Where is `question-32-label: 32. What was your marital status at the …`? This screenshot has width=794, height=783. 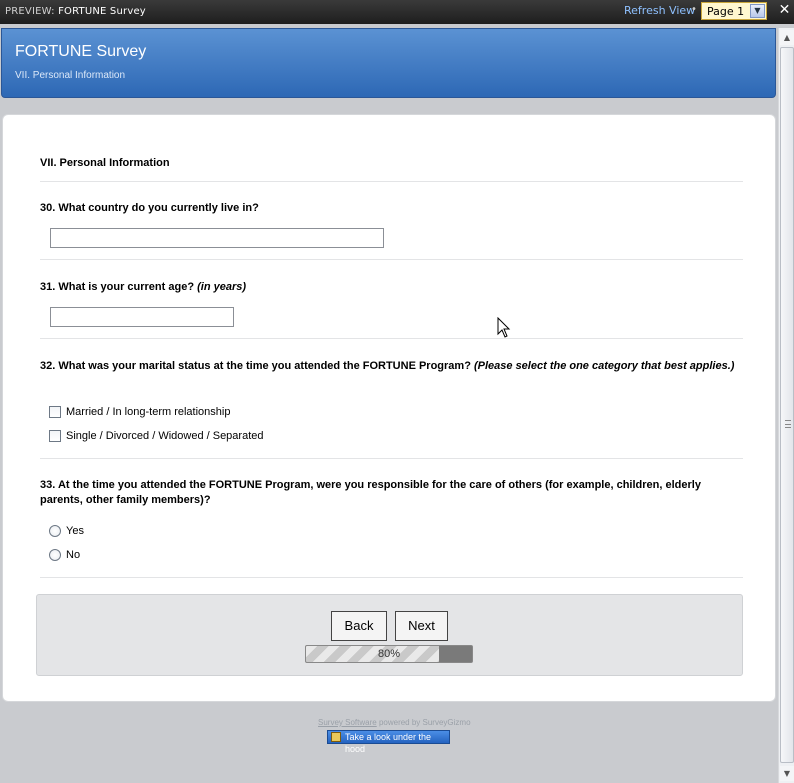 question-32-label: 32. What was your marital status at the … is located at coordinates (387, 366).